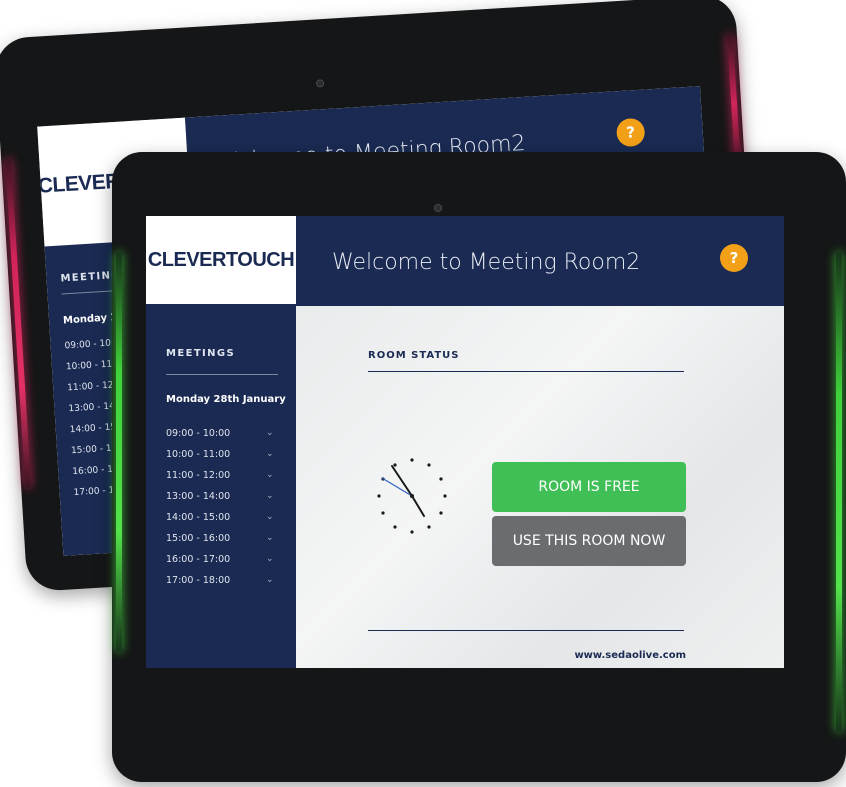 The height and width of the screenshot is (787, 846). What do you see at coordinates (414, 355) in the screenshot?
I see `room-status-title: ROOM STATUS` at bounding box center [414, 355].